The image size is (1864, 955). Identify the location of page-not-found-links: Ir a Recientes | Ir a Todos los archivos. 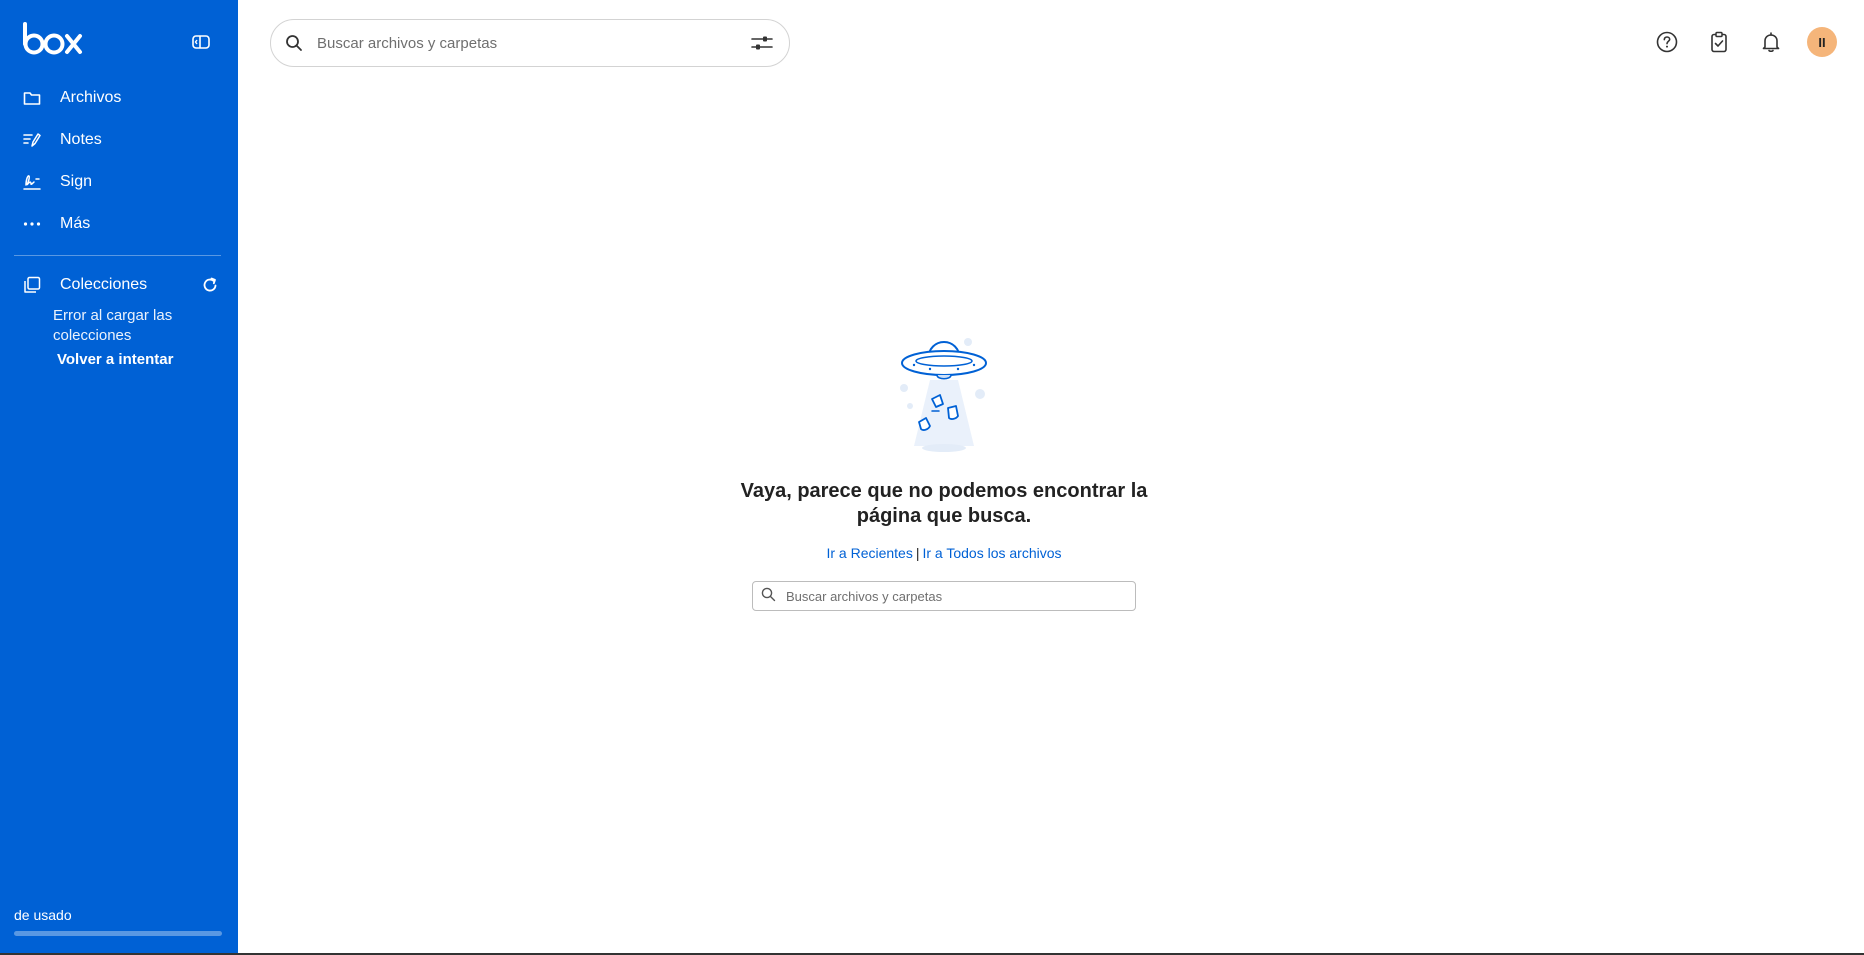
(944, 553).